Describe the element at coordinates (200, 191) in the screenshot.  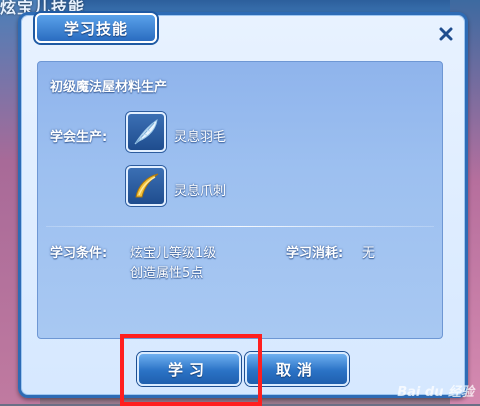
I see `product-name-2: 灵息爪刺` at that location.